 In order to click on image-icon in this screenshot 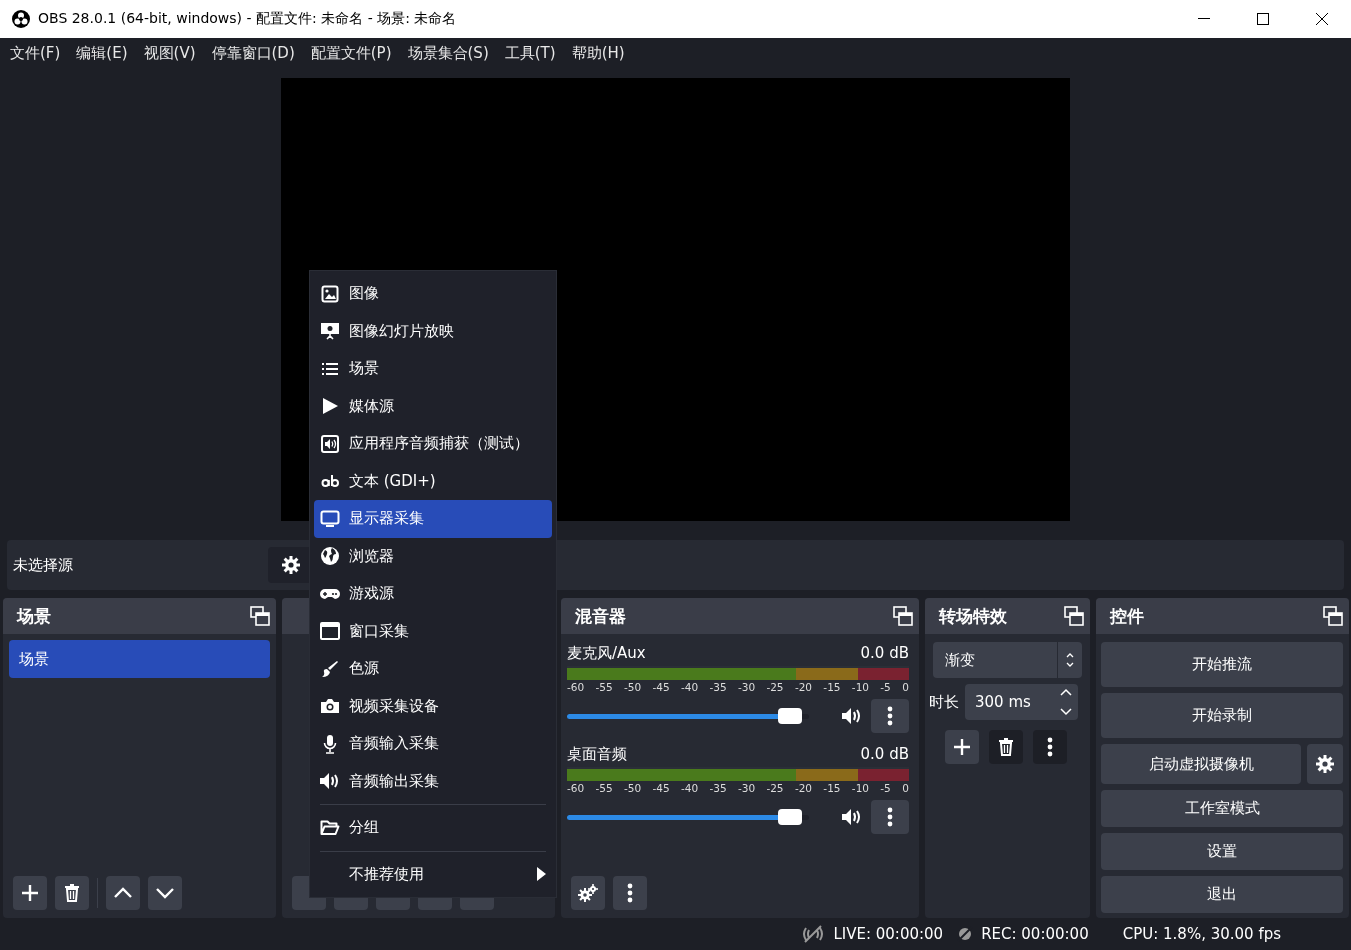, I will do `click(330, 293)`.